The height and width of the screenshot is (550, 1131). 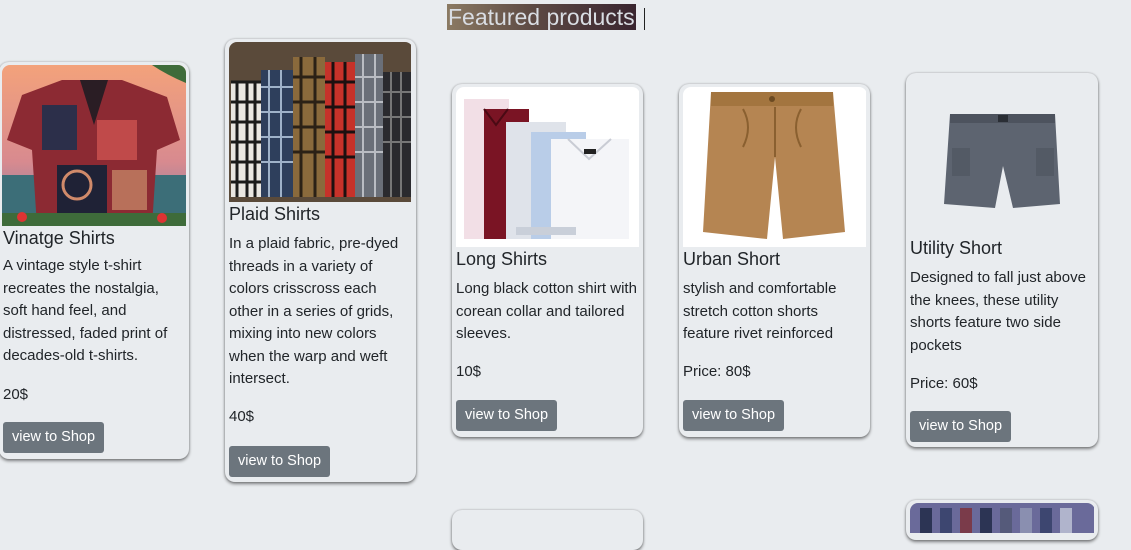 What do you see at coordinates (469, 371) in the screenshot?
I see `product-price: 10$` at bounding box center [469, 371].